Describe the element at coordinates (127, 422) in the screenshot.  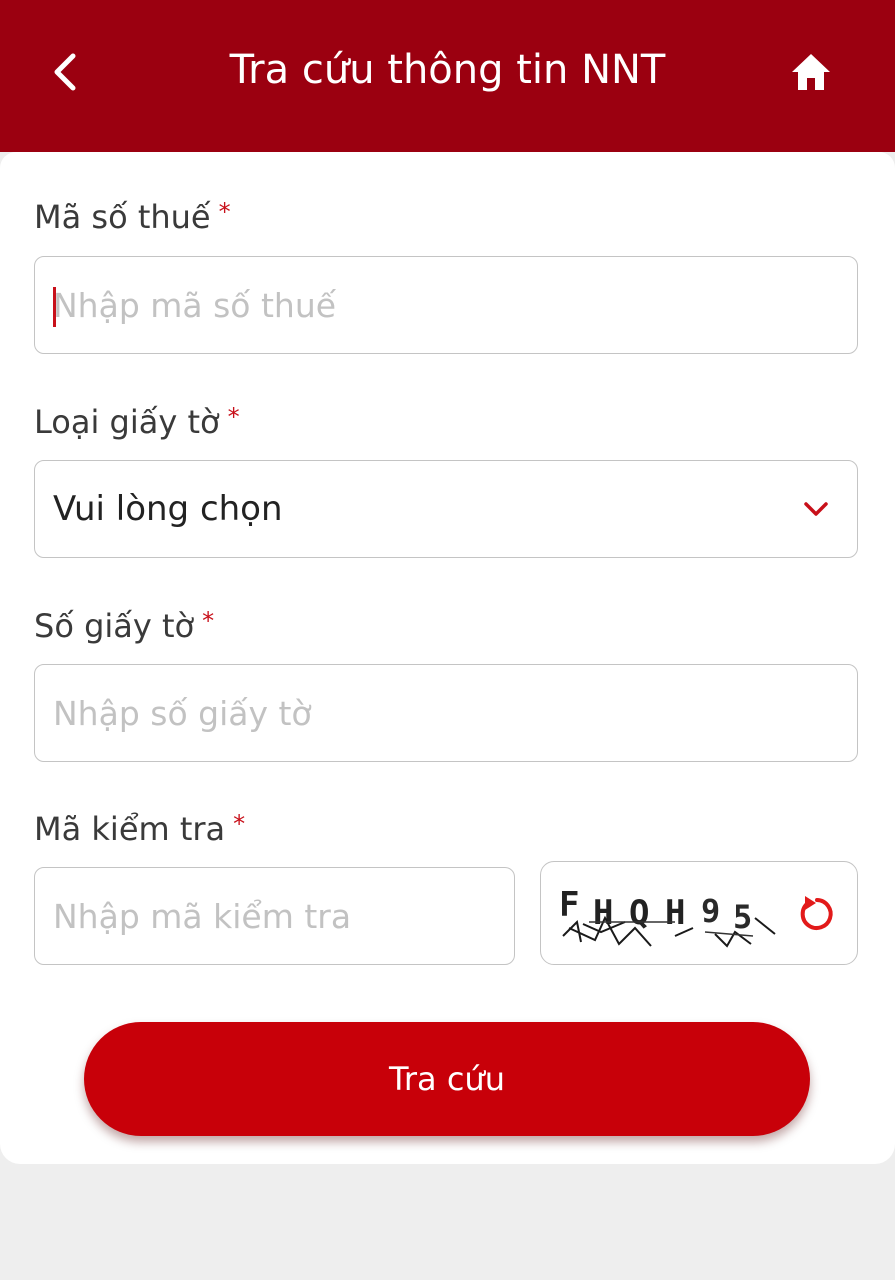
I see `document-type-label-text: Loại giấy tờ` at that location.